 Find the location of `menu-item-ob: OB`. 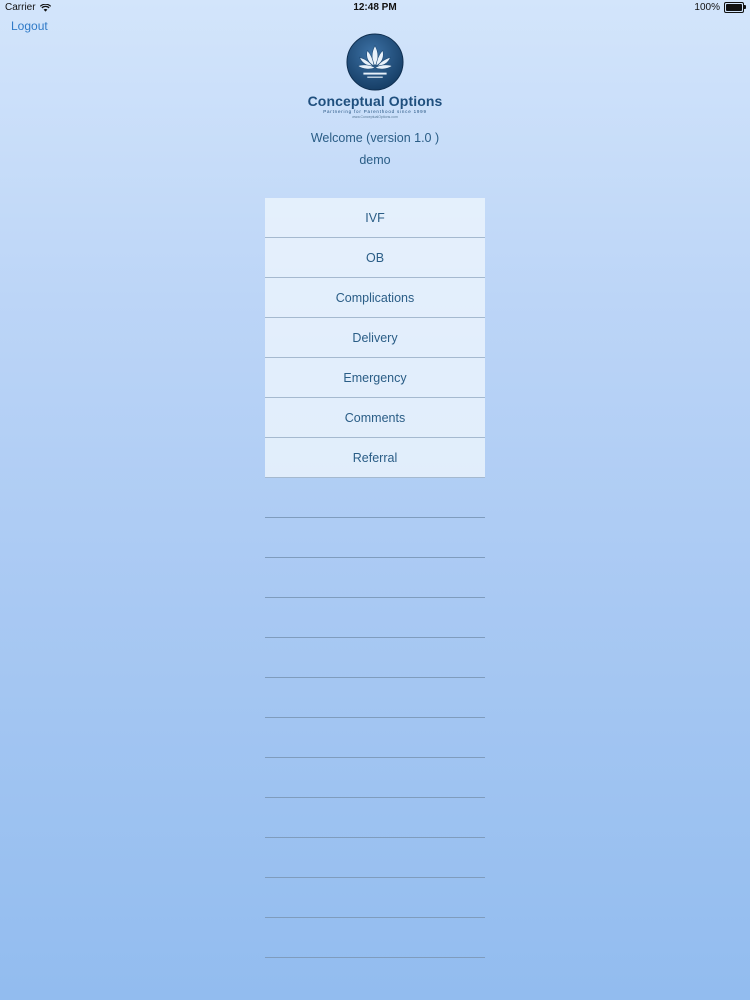

menu-item-ob: OB is located at coordinates (375, 258).